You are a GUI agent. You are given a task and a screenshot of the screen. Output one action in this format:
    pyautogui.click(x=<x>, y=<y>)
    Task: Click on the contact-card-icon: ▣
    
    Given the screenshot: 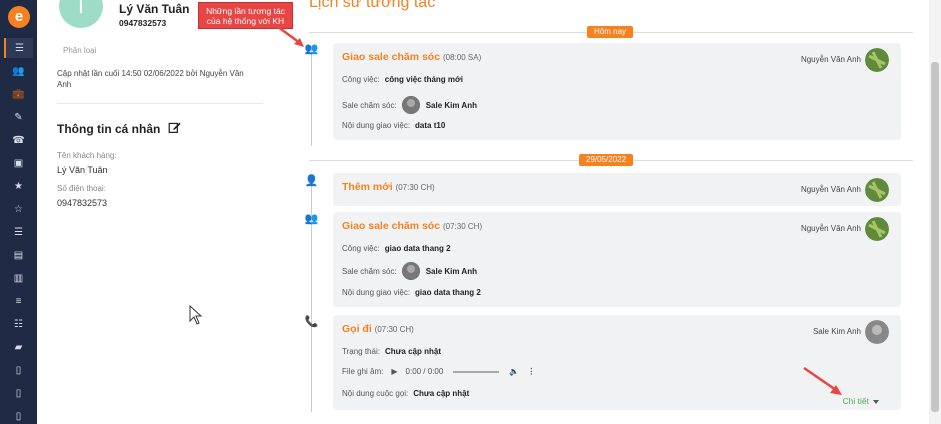 What is the action you would take?
    pyautogui.click(x=18, y=163)
    